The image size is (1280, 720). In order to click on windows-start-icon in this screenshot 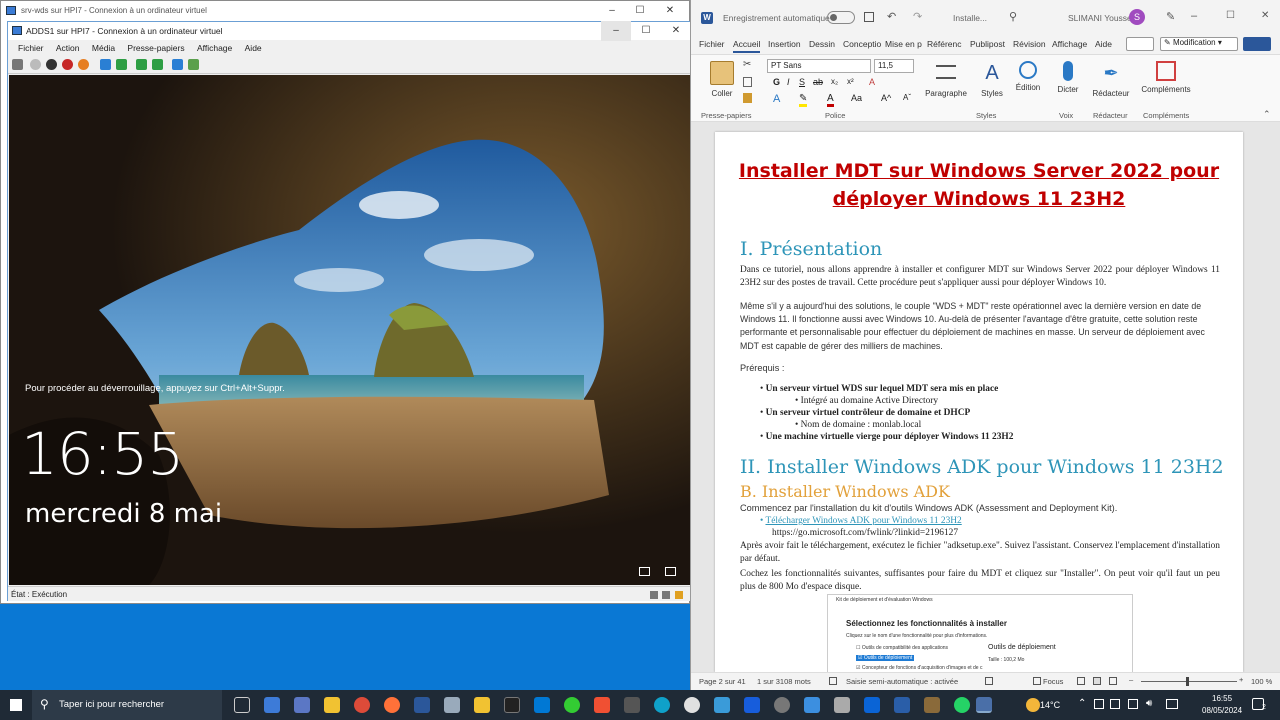, I will do `click(16, 705)`.